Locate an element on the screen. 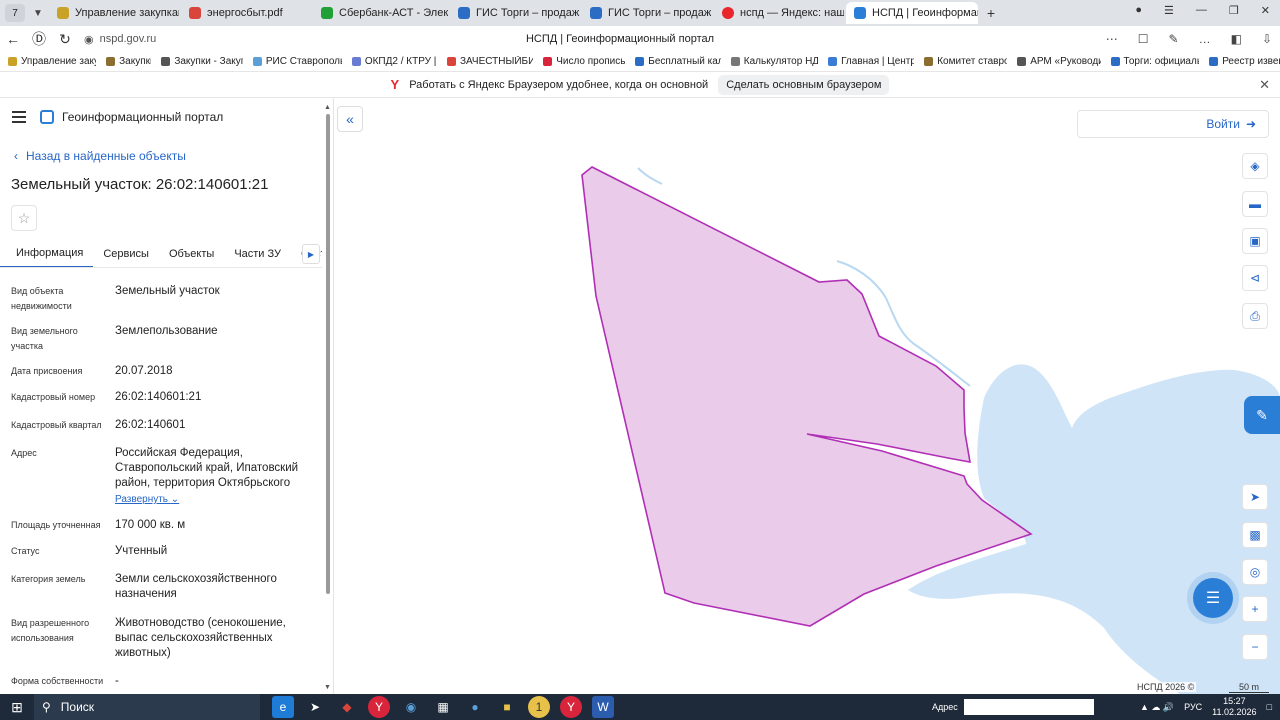  shield-icon: ◆ is located at coordinates (347, 707).